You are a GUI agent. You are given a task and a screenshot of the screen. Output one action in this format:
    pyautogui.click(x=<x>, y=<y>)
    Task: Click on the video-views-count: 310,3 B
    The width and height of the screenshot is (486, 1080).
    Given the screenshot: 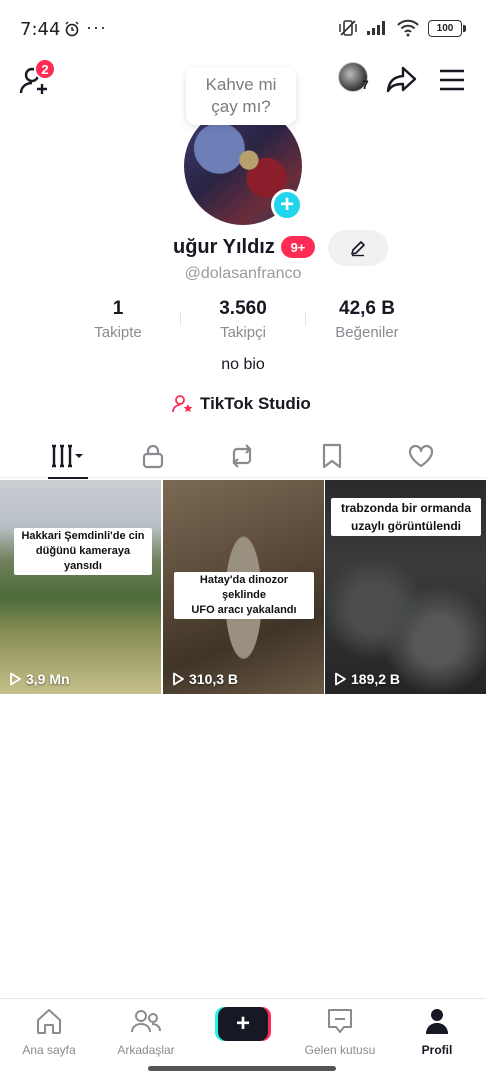 What is the action you would take?
    pyautogui.click(x=214, y=679)
    